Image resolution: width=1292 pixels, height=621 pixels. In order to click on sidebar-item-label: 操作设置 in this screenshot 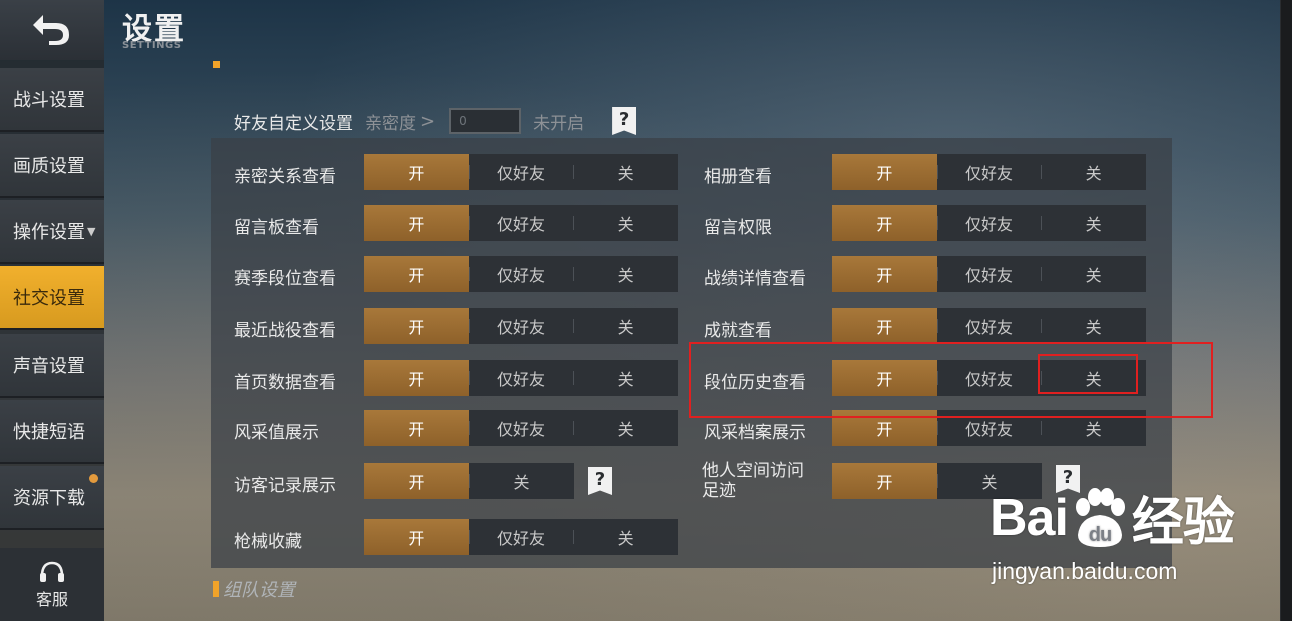, I will do `click(49, 232)`.